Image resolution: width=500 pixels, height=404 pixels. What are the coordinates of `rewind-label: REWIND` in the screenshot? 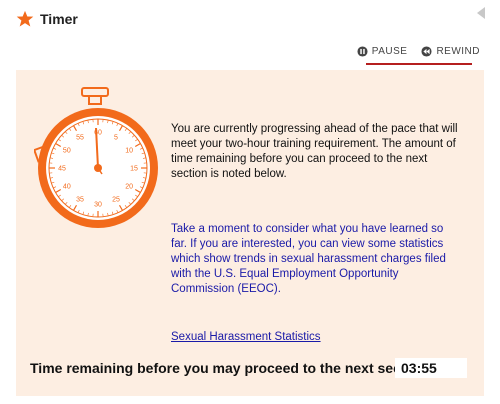 It's located at (458, 51).